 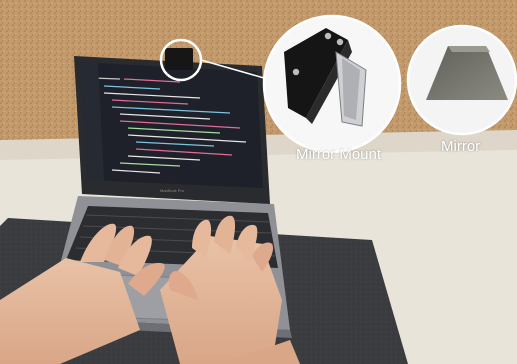 I want to click on mirror-label: Mirror, so click(x=461, y=146).